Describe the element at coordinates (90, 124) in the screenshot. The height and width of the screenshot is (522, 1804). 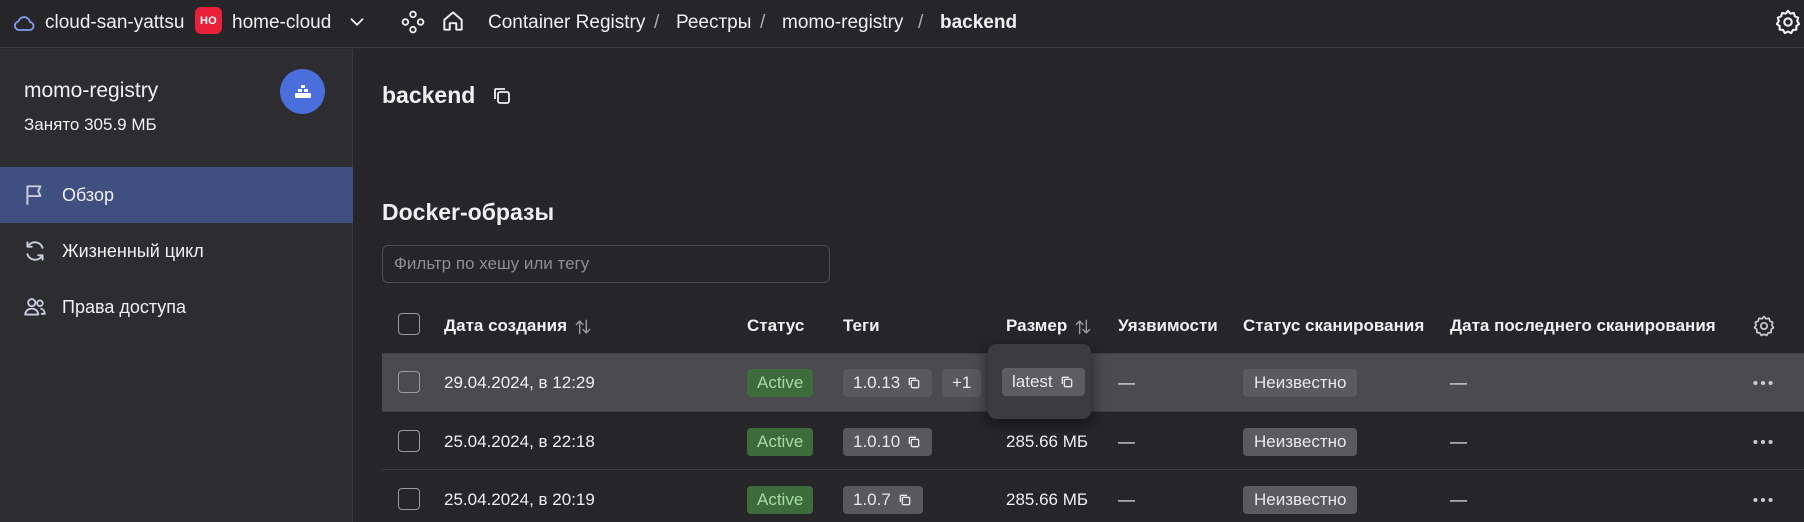
I see `used-space: Занято 305.9 МБ` at that location.